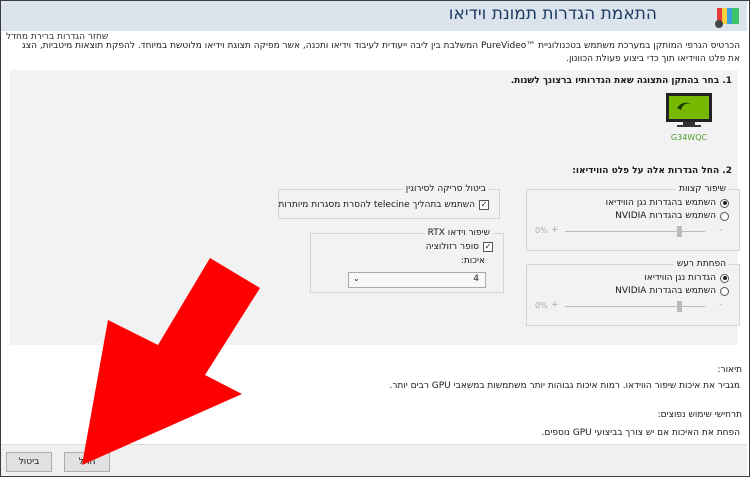 The height and width of the screenshot is (477, 750). I want to click on page-title: התאמת הגדרות תמונת וידיאו, so click(552, 14).